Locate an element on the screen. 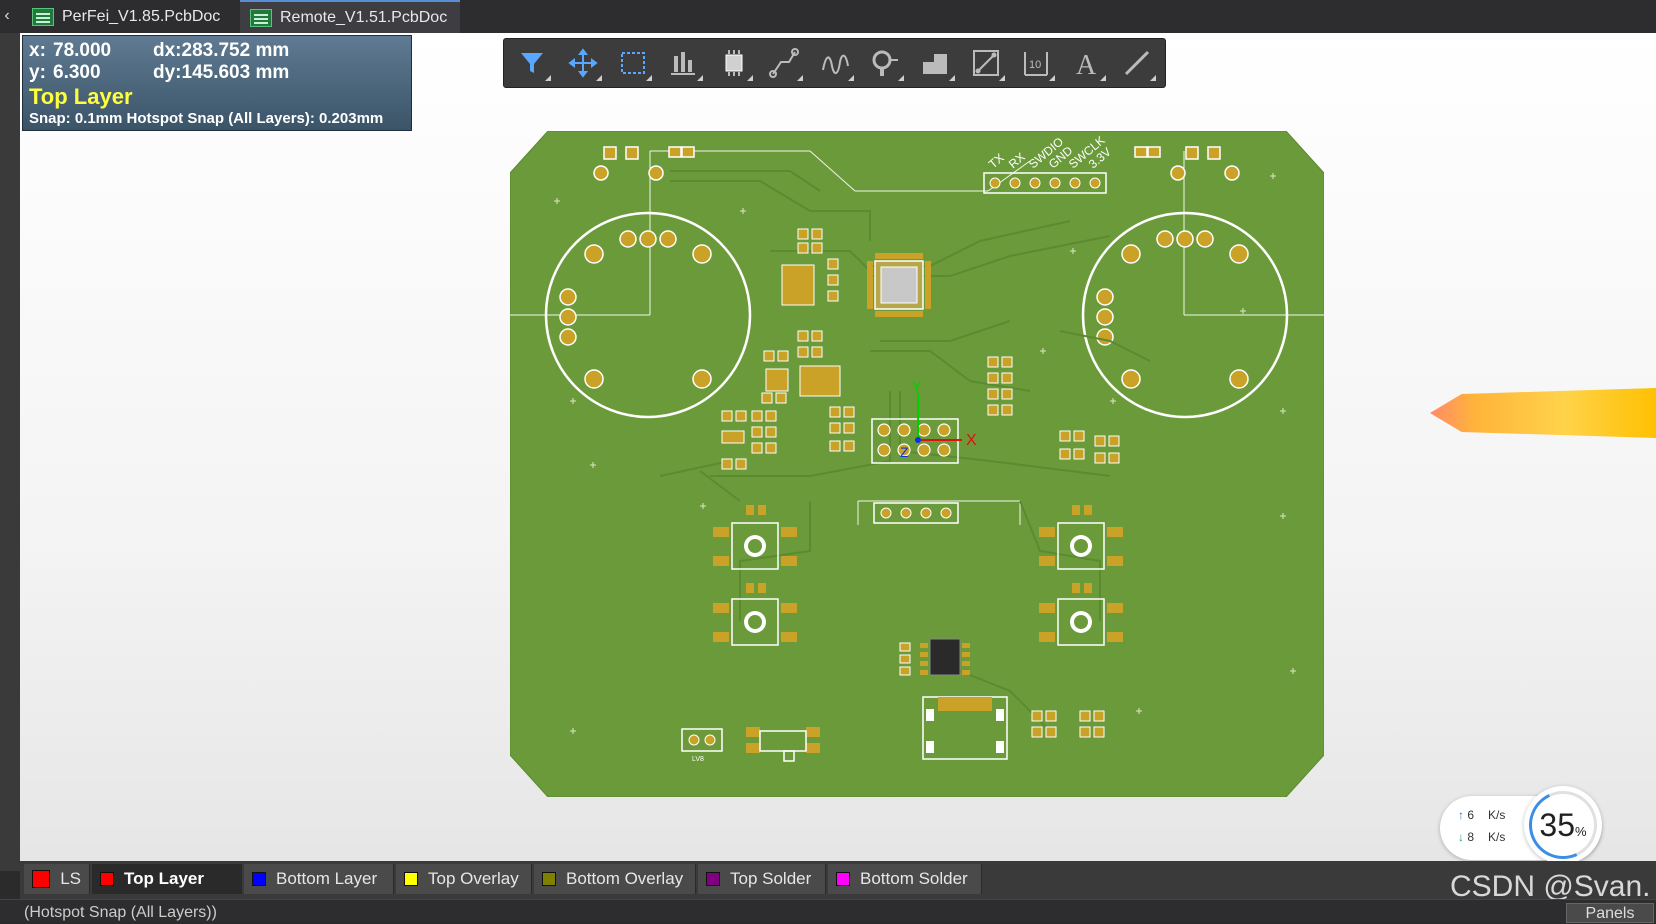  text-tool-button: A is located at coordinates (1086, 63).